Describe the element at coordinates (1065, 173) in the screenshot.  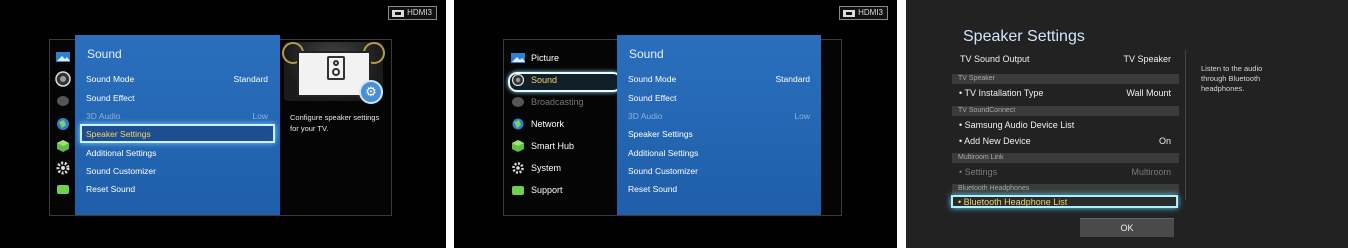
I see `multiroom-settings-row: • Settings Multiroom` at that location.